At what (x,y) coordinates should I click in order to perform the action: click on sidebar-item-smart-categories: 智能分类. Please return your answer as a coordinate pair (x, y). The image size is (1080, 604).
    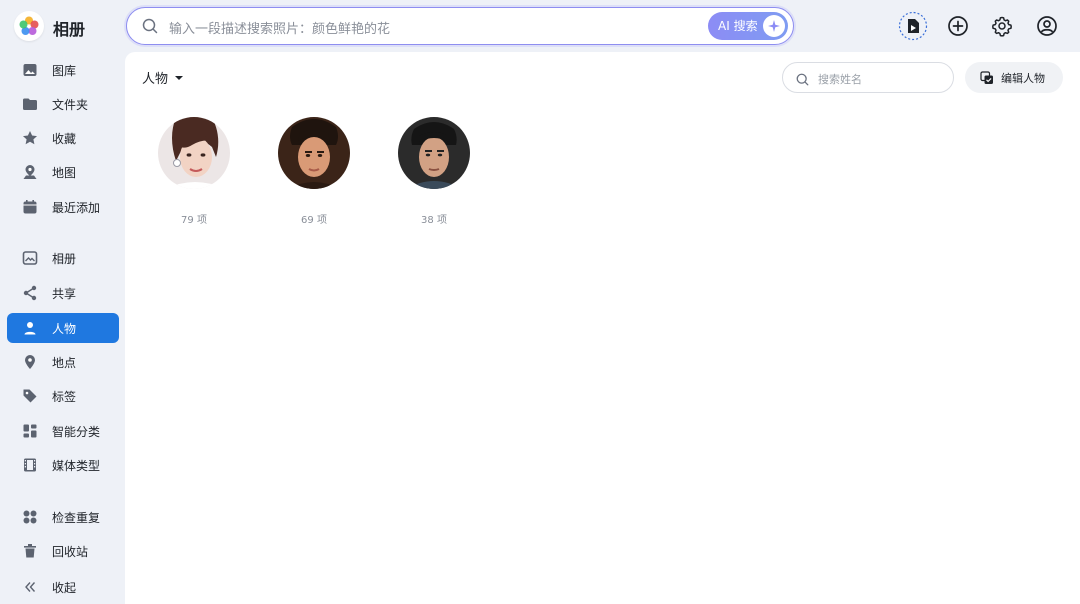
    Looking at the image, I should click on (63, 431).